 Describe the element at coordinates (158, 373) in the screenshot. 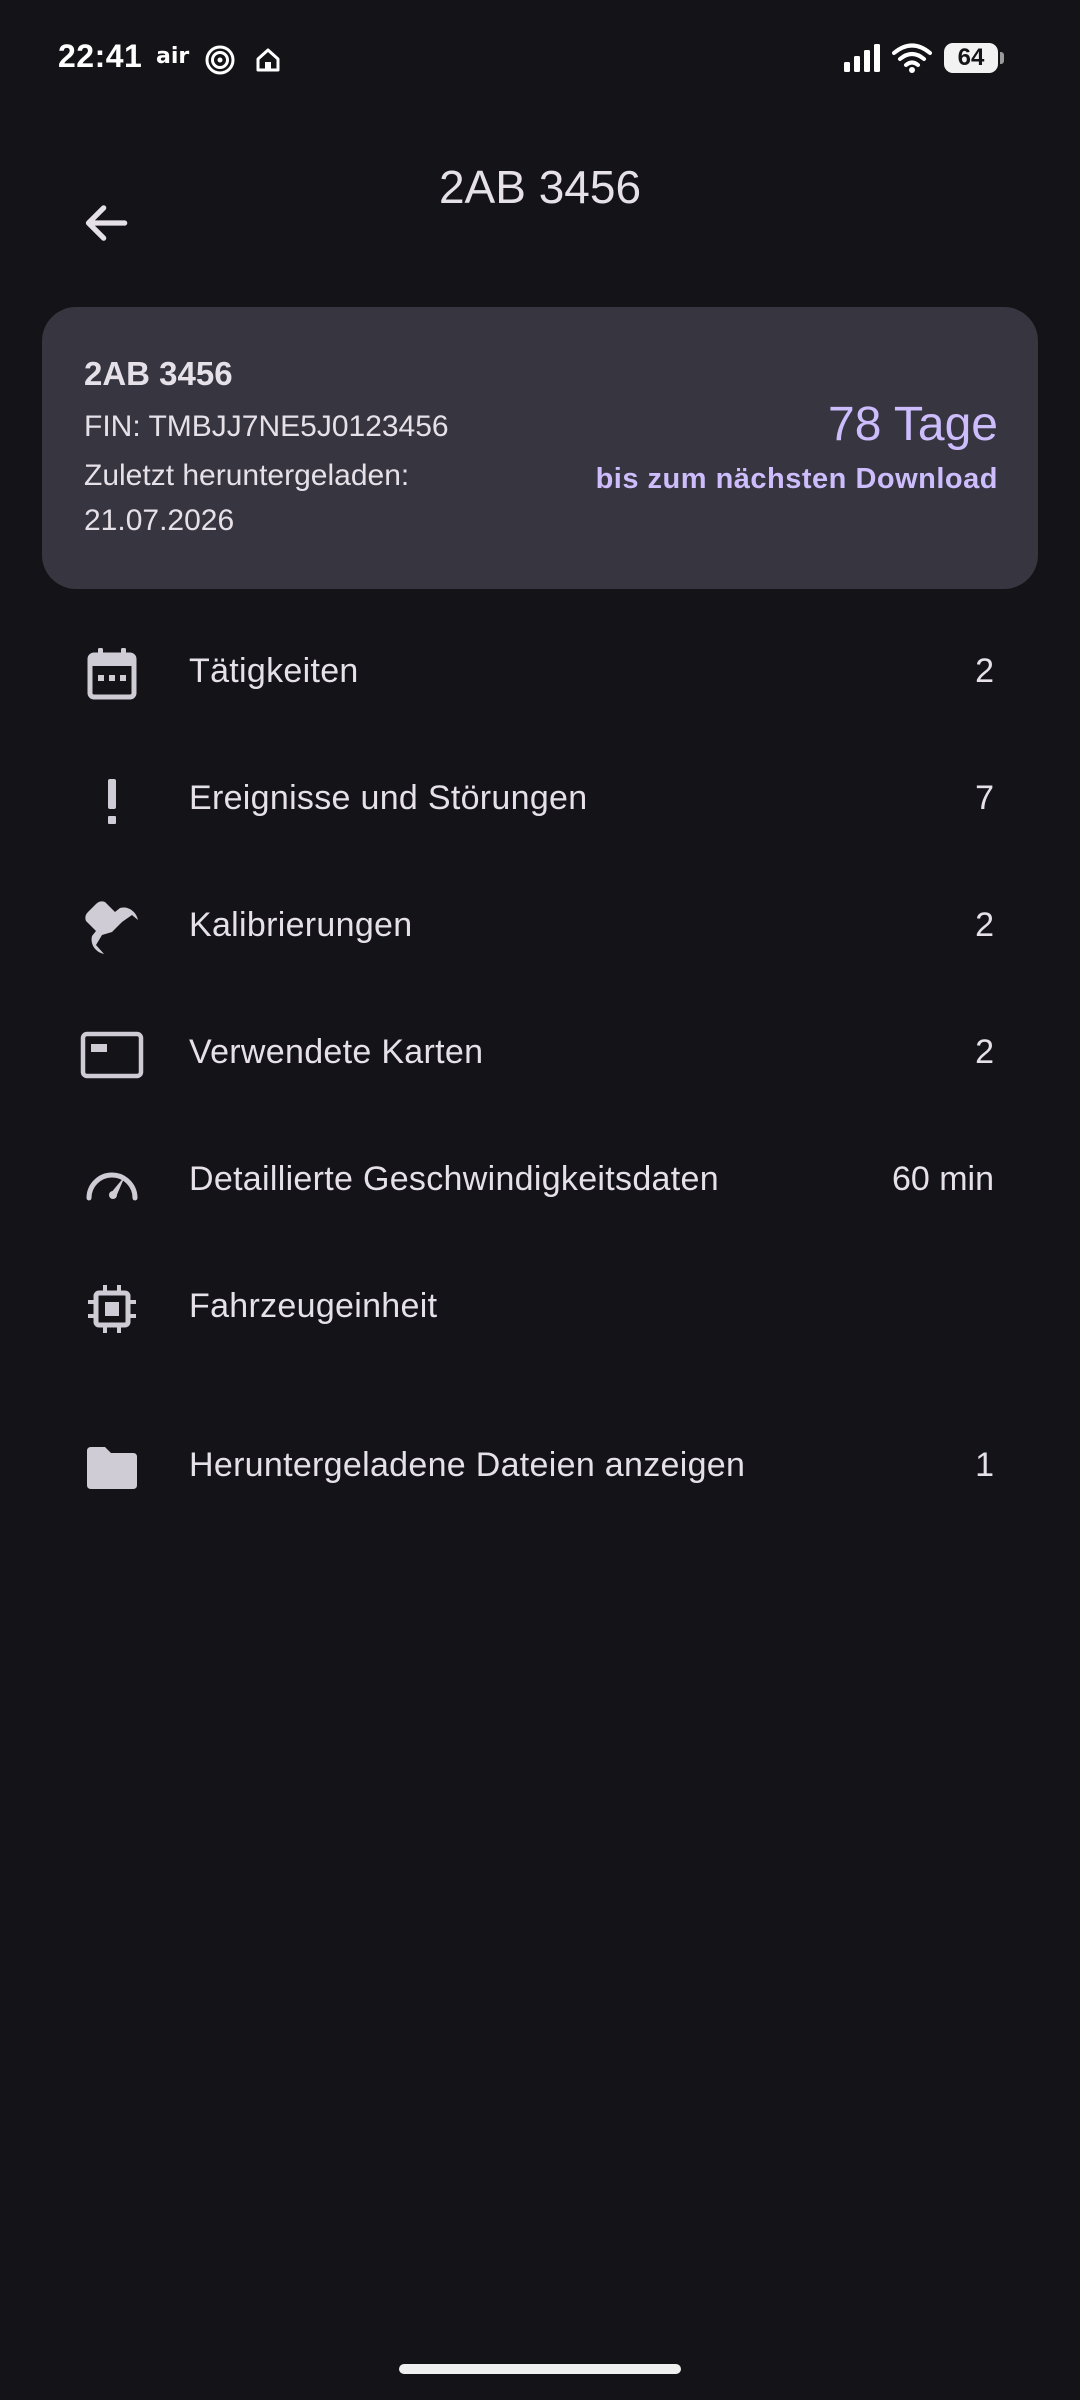

I see `vehicle-plate: 2AB 3456` at that location.